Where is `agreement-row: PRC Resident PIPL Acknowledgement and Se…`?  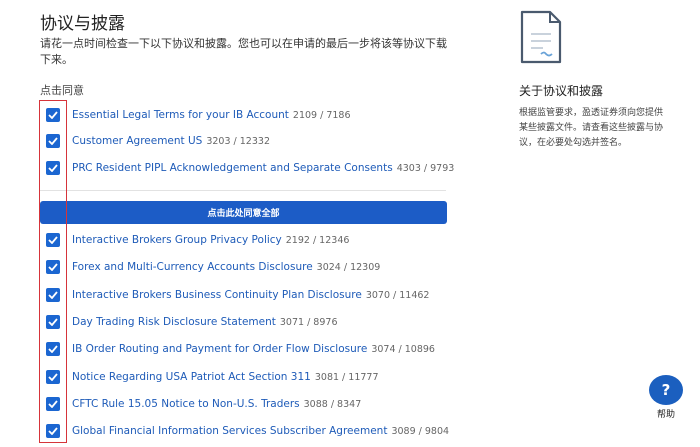
agreement-row: PRC Resident PIPL Acknowledgement and Se… is located at coordinates (250, 168).